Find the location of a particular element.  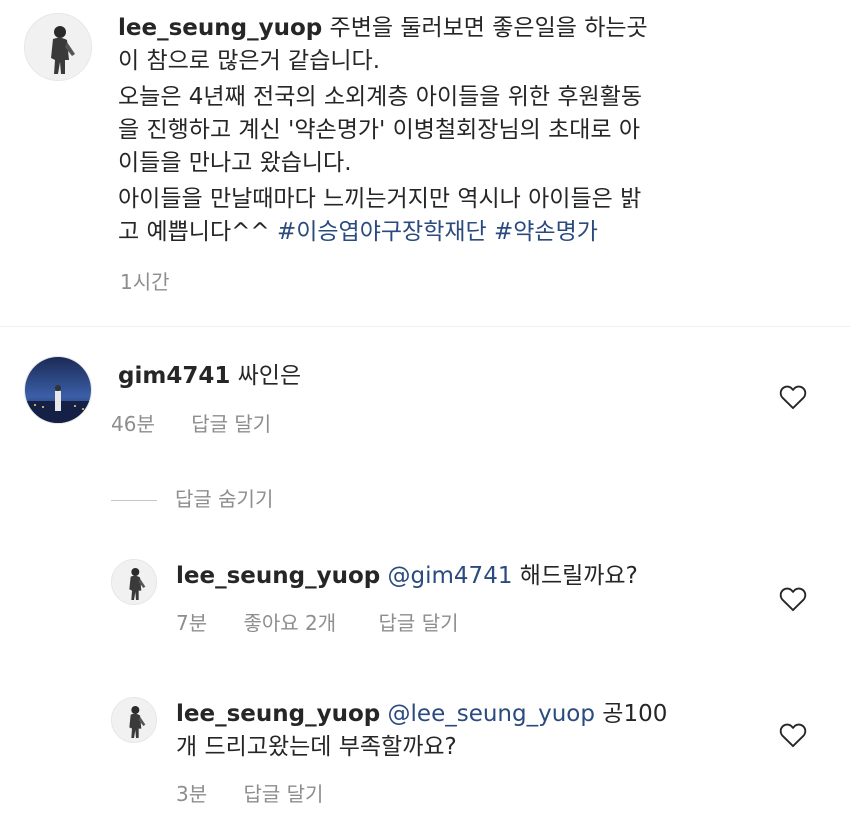

reply-time: 7분 is located at coordinates (192, 623).